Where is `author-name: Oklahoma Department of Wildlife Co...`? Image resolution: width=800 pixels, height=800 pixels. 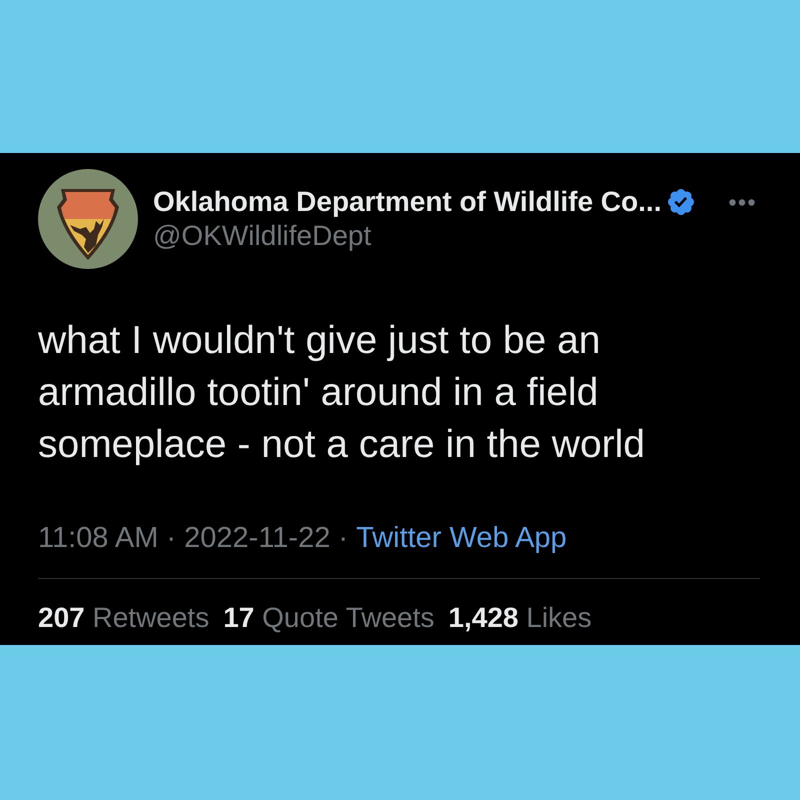 author-name: Oklahoma Department of Wildlife Co... is located at coordinates (407, 202).